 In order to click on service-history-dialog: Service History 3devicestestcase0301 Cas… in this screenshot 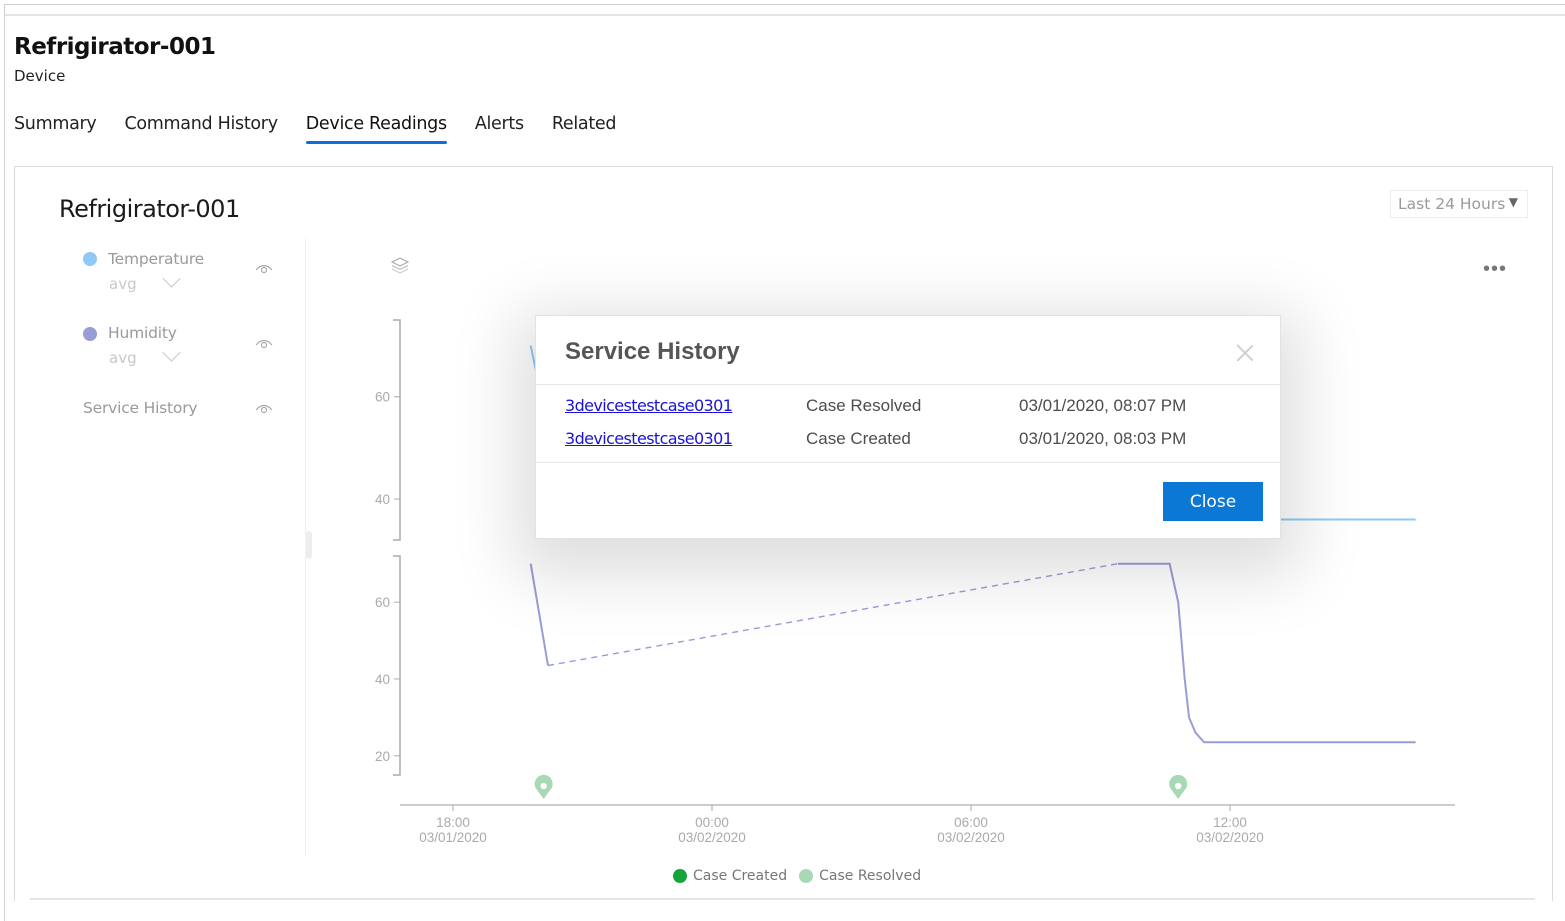, I will do `click(908, 427)`.